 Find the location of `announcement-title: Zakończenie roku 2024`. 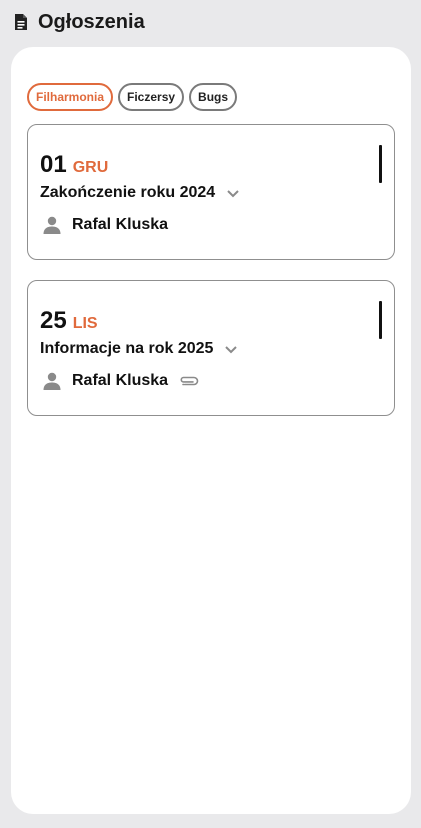

announcement-title: Zakończenie roku 2024 is located at coordinates (128, 192).